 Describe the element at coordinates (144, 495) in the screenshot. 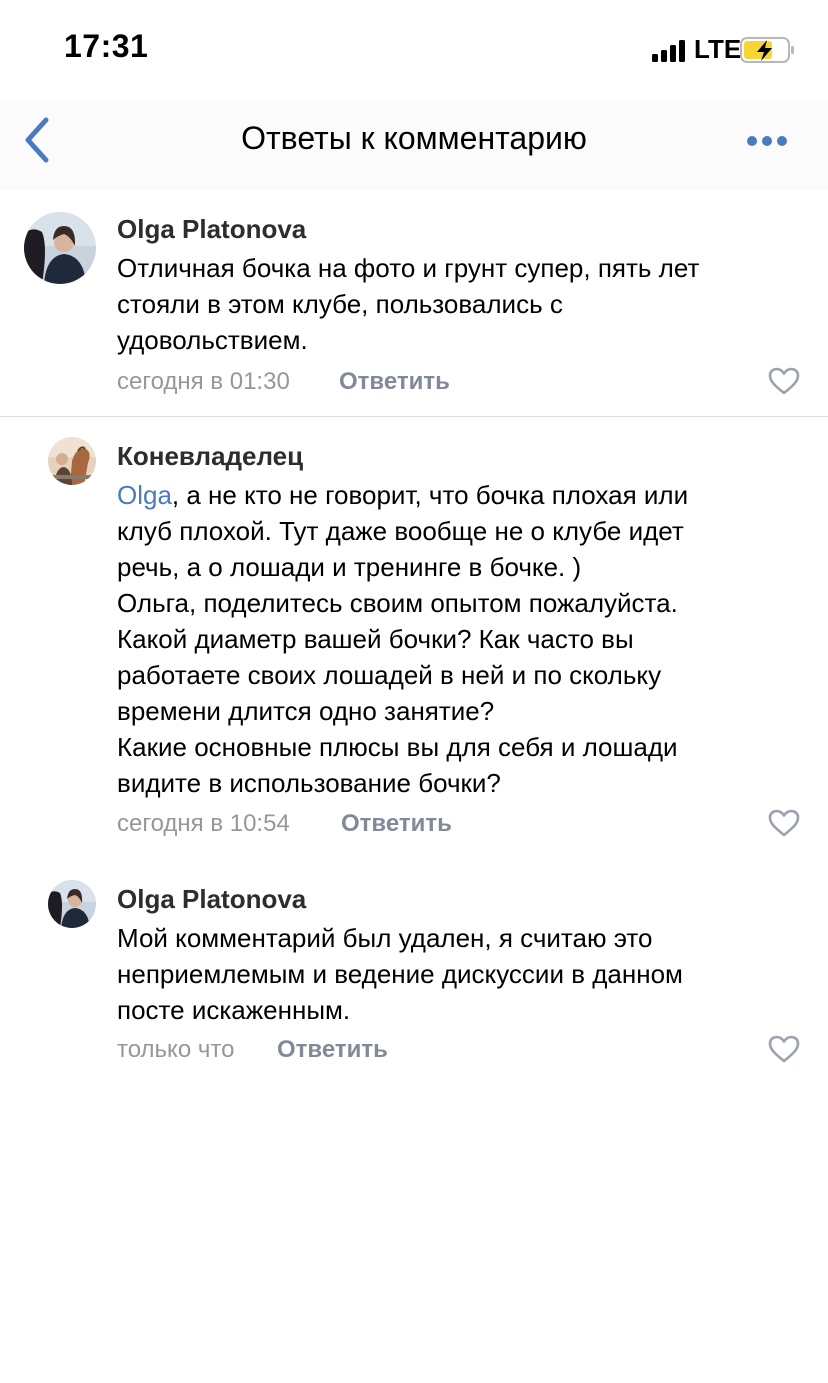

I see `mention-link: Olga` at that location.